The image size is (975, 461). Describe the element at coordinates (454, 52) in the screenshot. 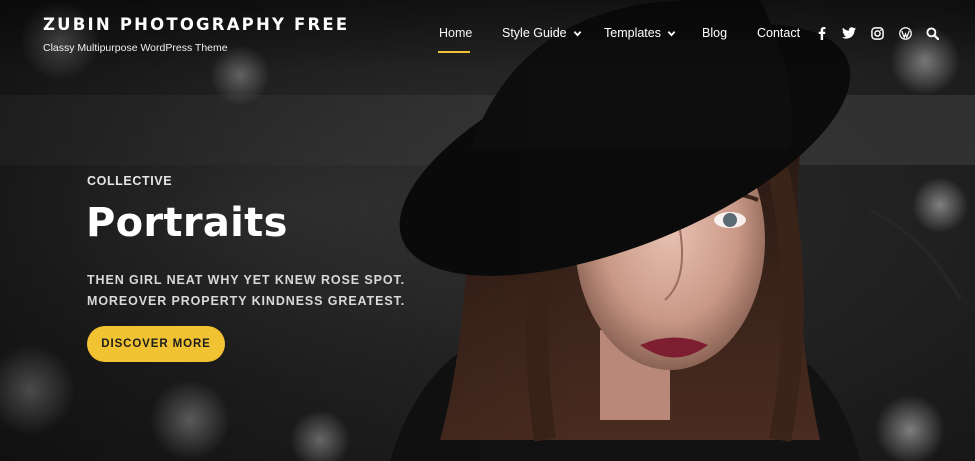

I see `nav-active-indicator` at that location.